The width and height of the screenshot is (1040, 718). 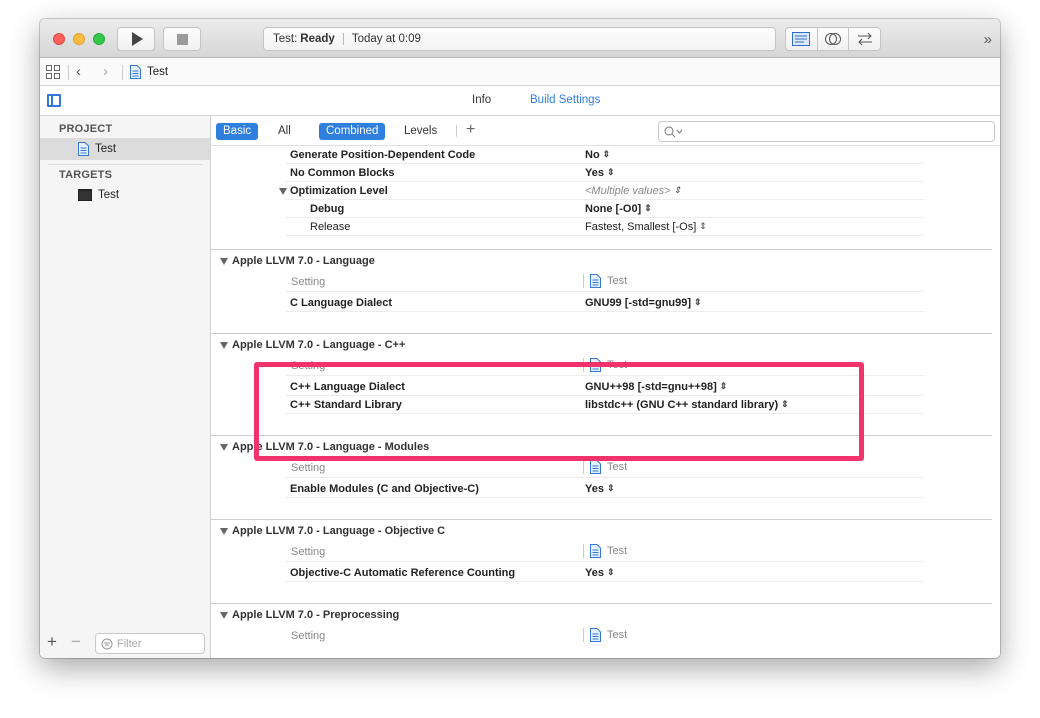 I want to click on section-title: Apple LLVM 7.0 - Language, so click(x=303, y=261).